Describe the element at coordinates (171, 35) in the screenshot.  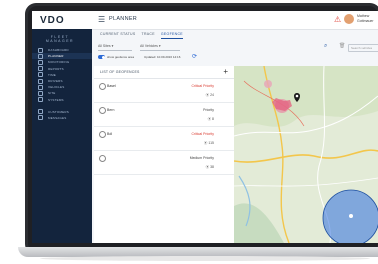
I see `tab-geofence: GEOFENCE` at that location.